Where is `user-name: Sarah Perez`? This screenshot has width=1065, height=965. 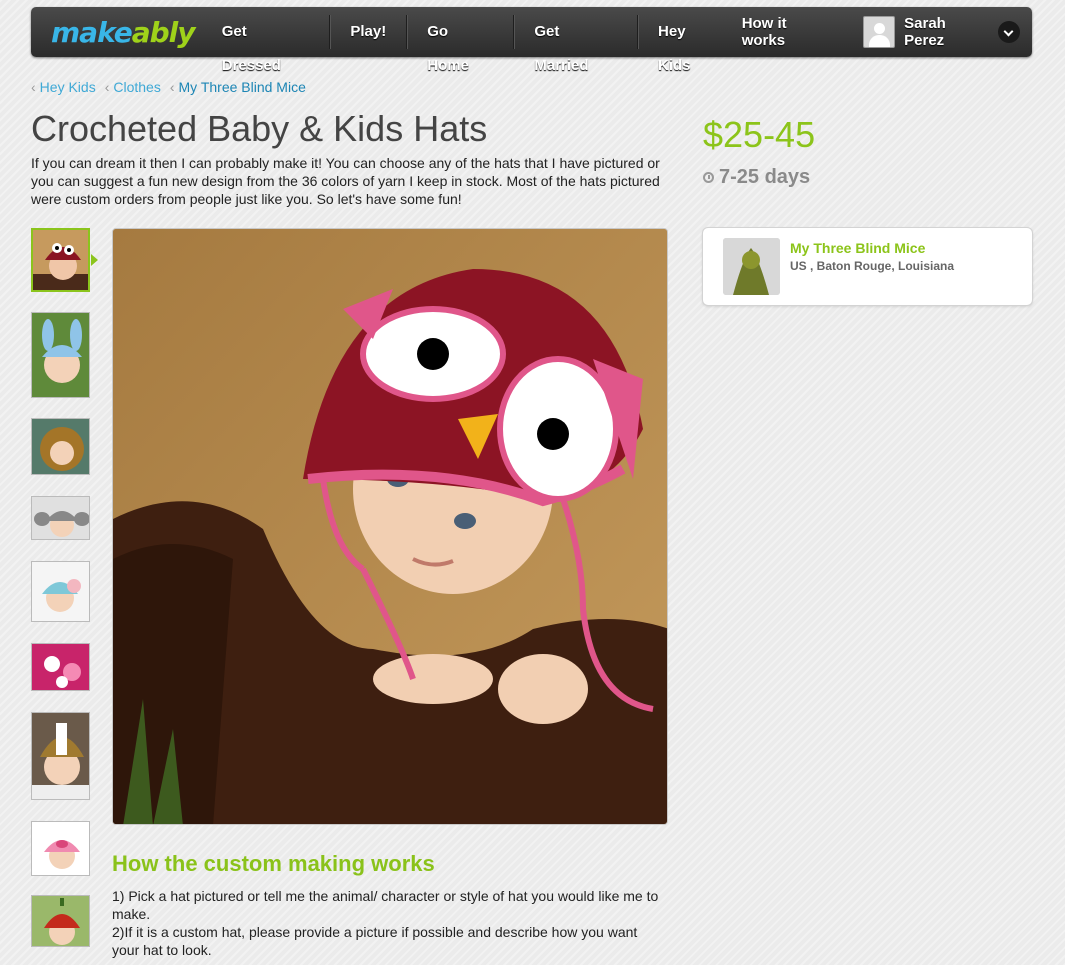 user-name: Sarah Perez is located at coordinates (946, 32).